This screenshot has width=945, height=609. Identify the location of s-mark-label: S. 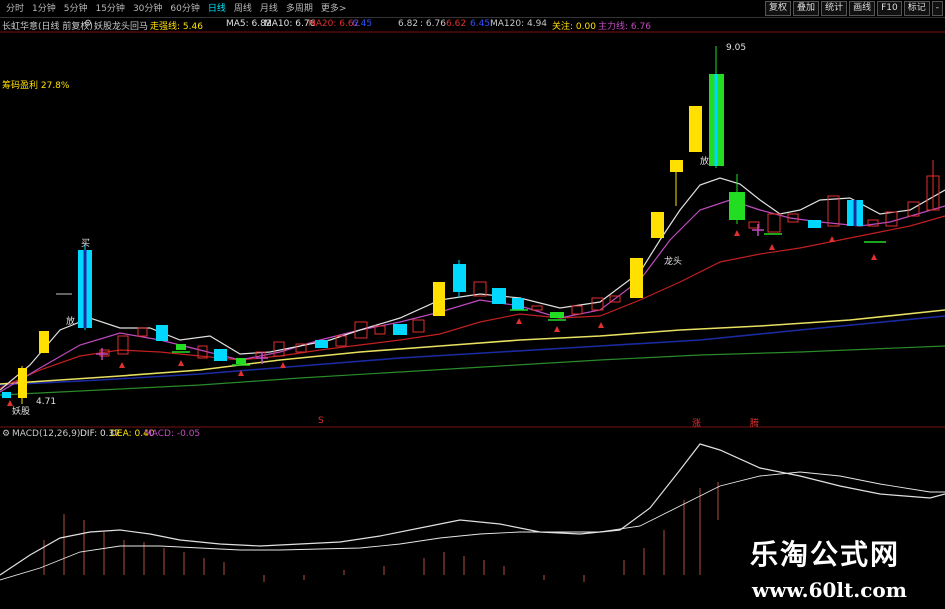
(321, 421).